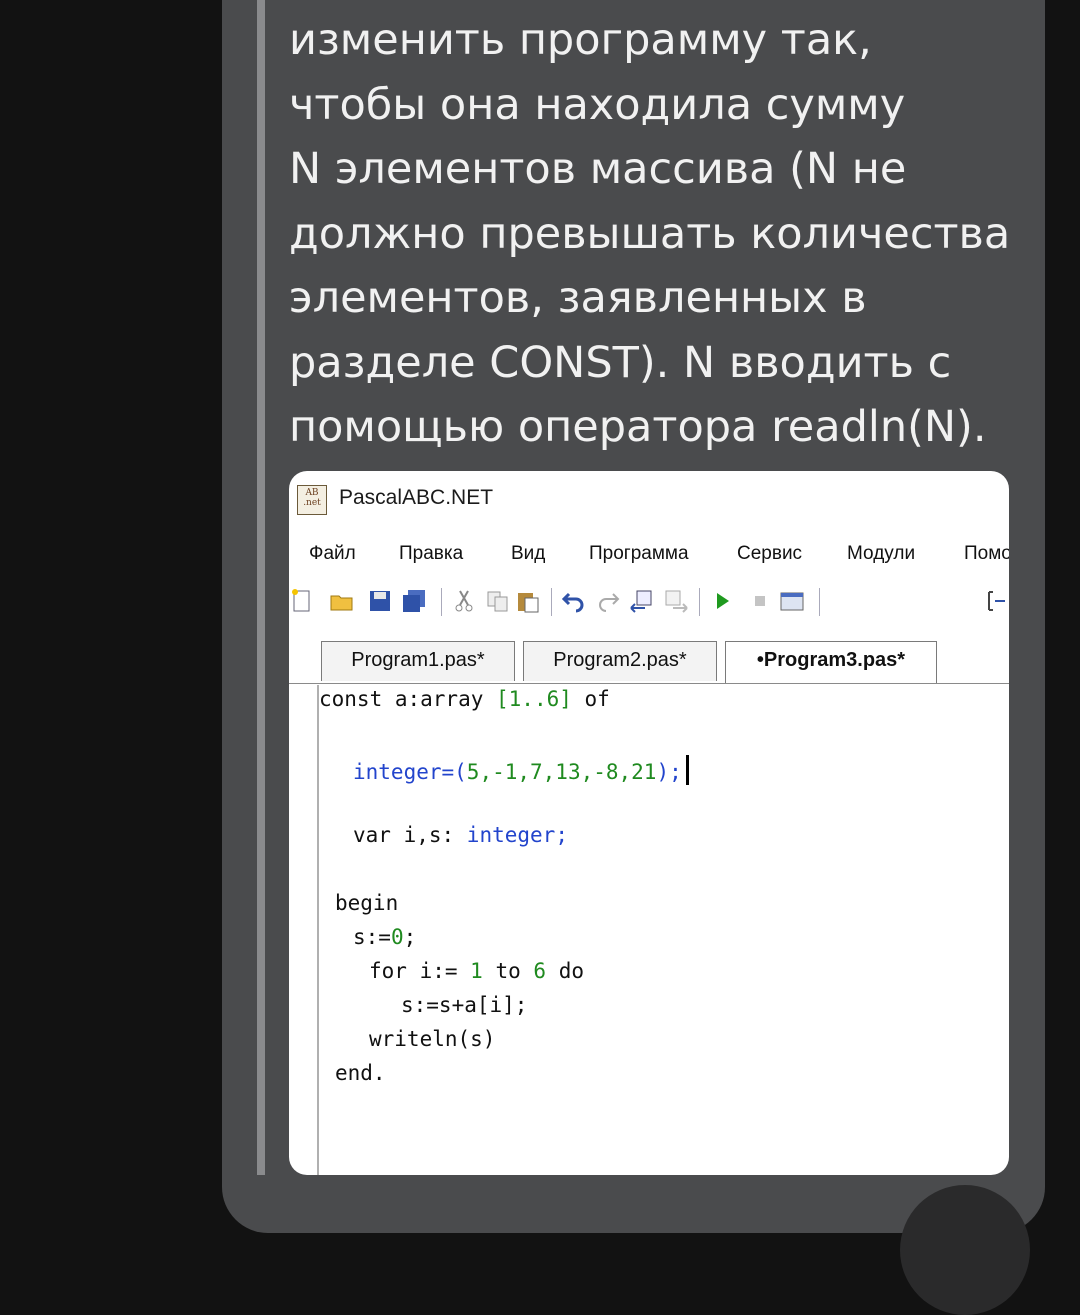  What do you see at coordinates (965, 1250) in the screenshot?
I see `floating-button` at bounding box center [965, 1250].